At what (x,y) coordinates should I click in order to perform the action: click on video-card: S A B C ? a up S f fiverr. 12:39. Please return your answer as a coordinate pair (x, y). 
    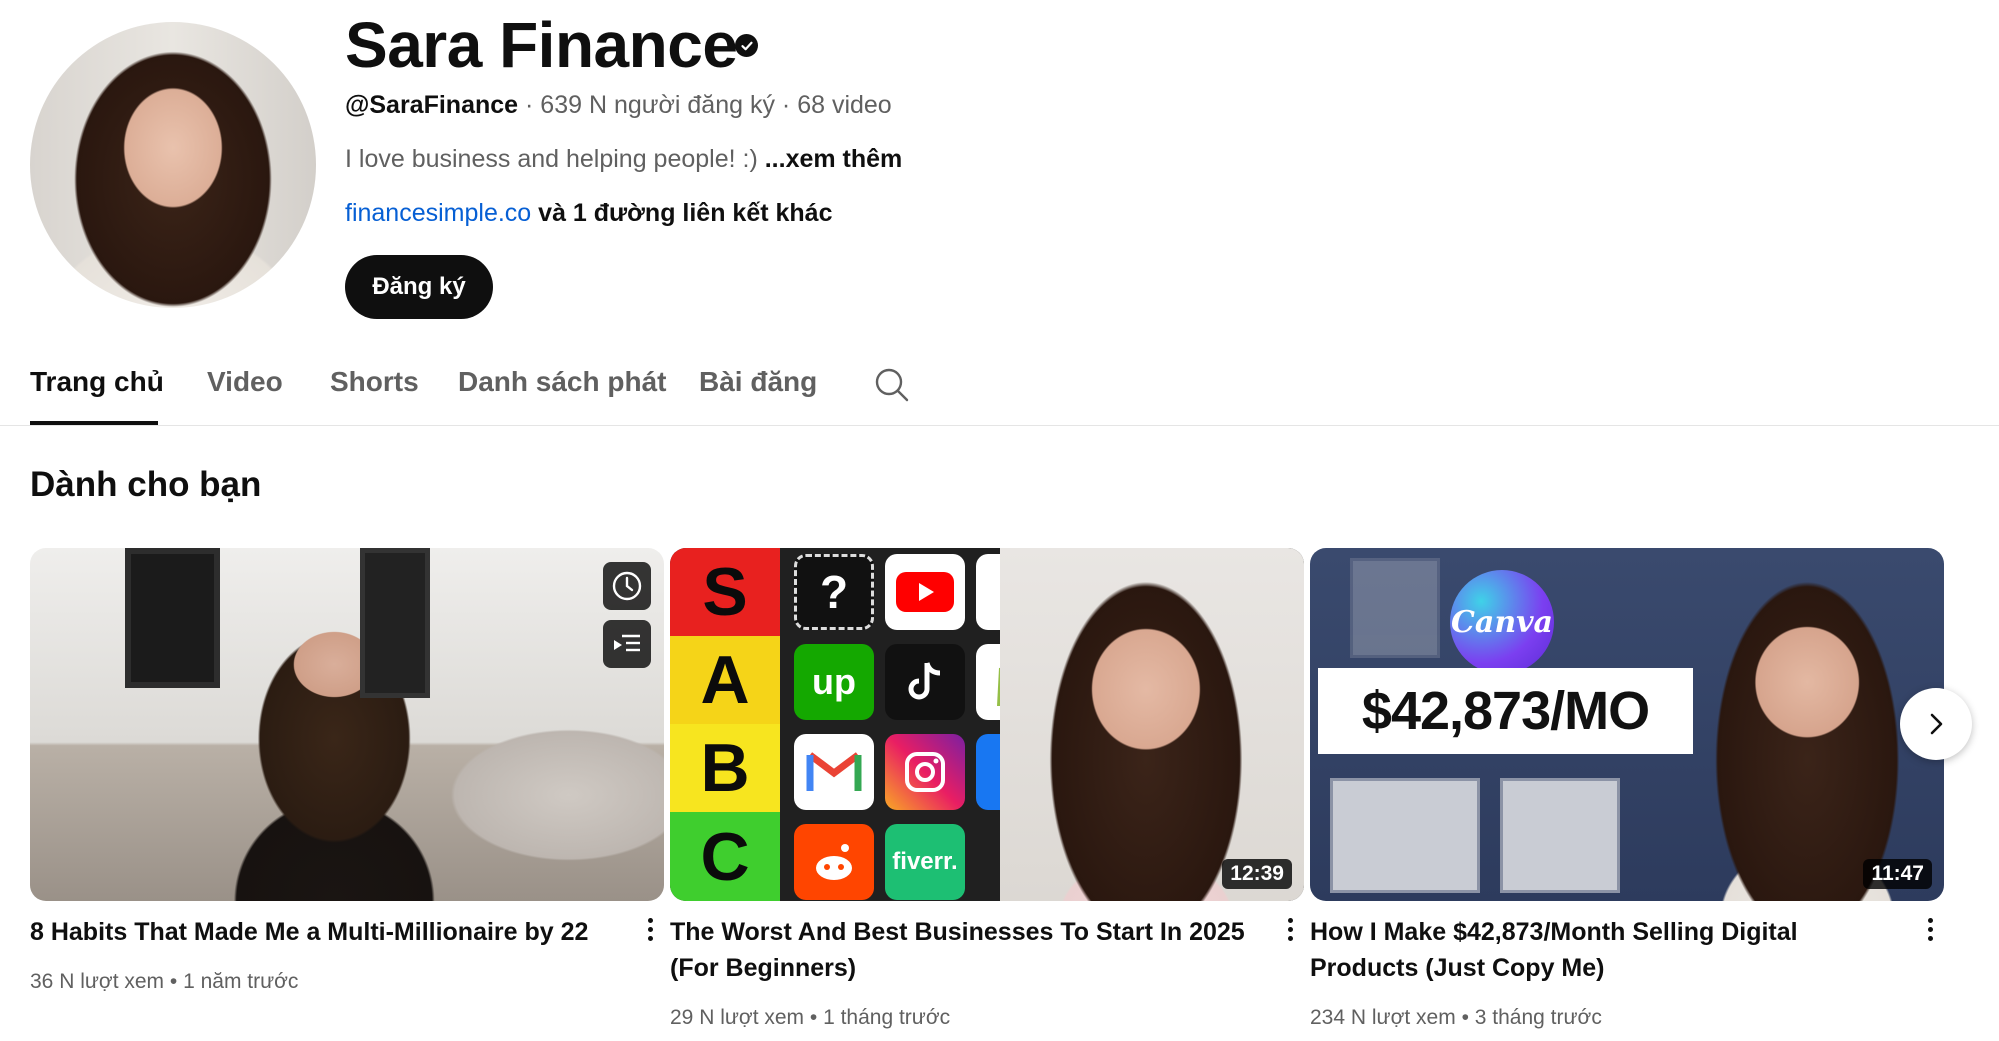
    Looking at the image, I should click on (987, 788).